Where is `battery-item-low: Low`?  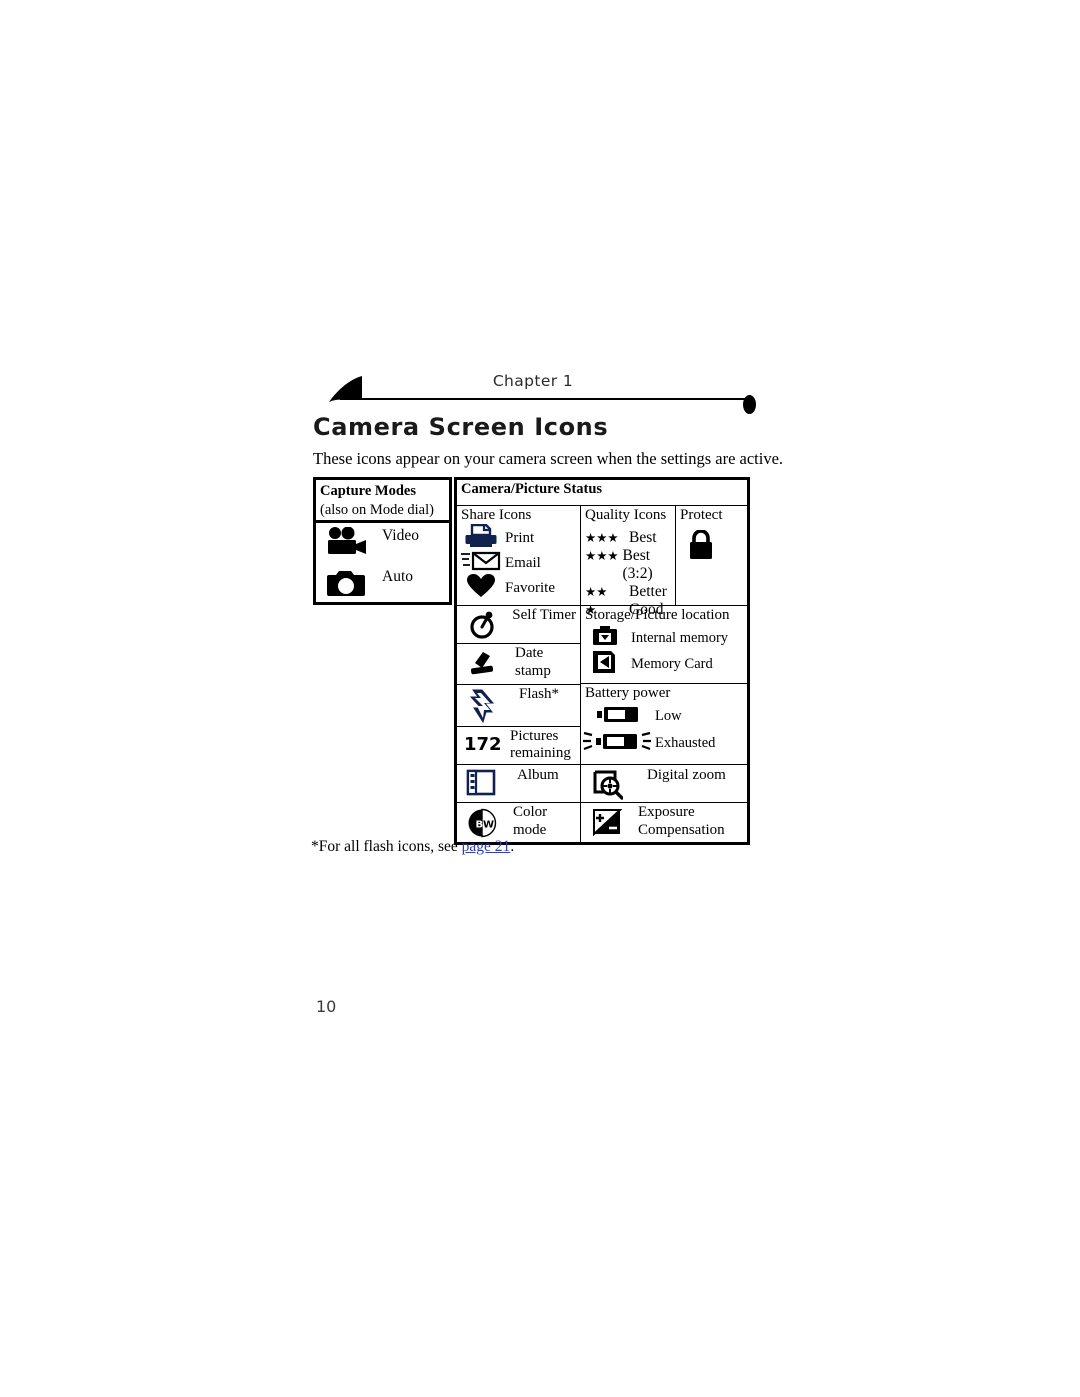 battery-item-low: Low is located at coordinates (664, 716).